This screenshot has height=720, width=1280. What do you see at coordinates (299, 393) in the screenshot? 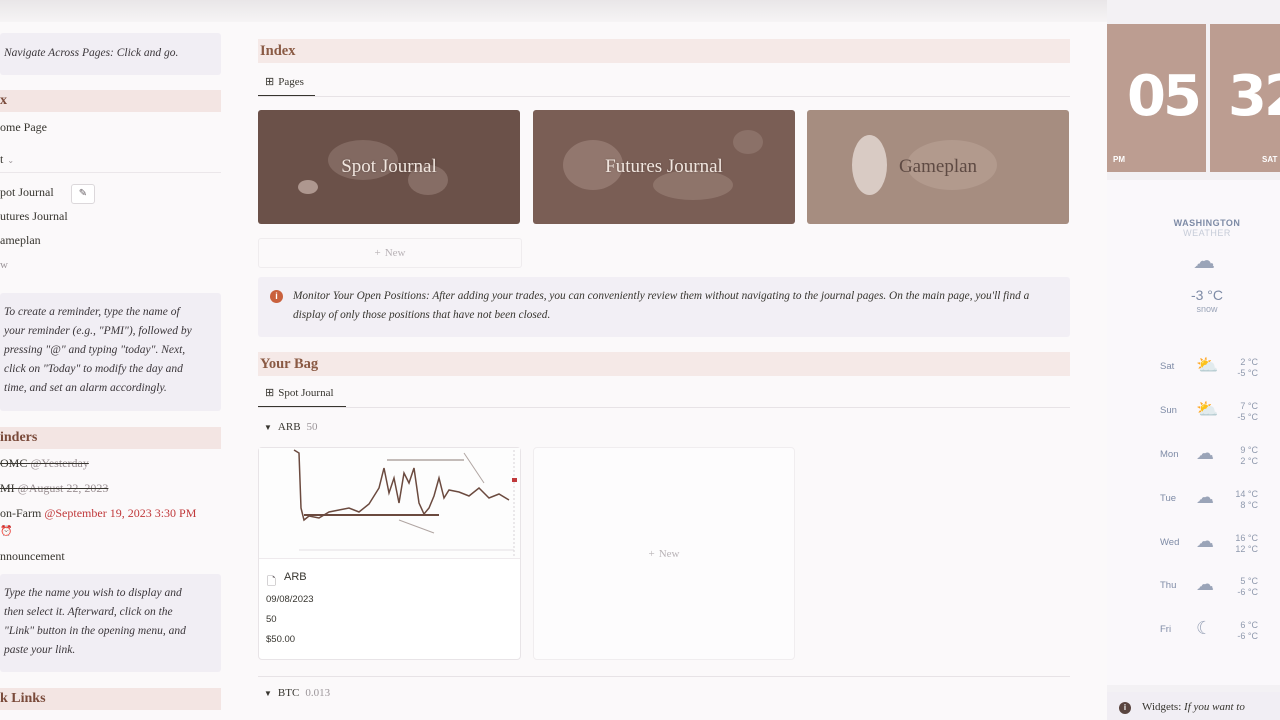
I see `tab-spot-journal: ⊞ Spot Journal` at bounding box center [299, 393].